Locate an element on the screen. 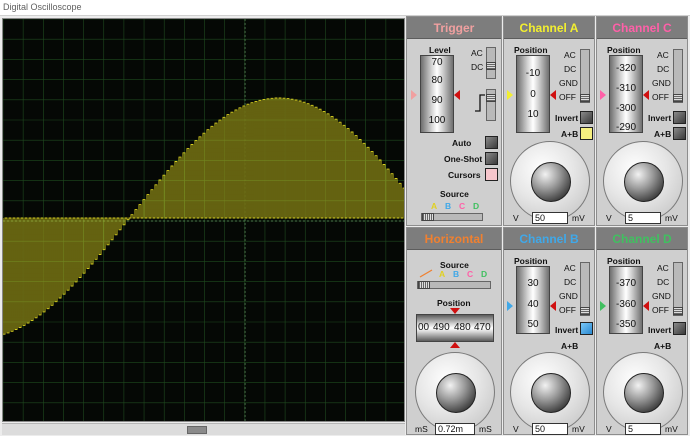 The width and height of the screenshot is (690, 436). channel-b-position-drum: 30 40 50 is located at coordinates (533, 300).